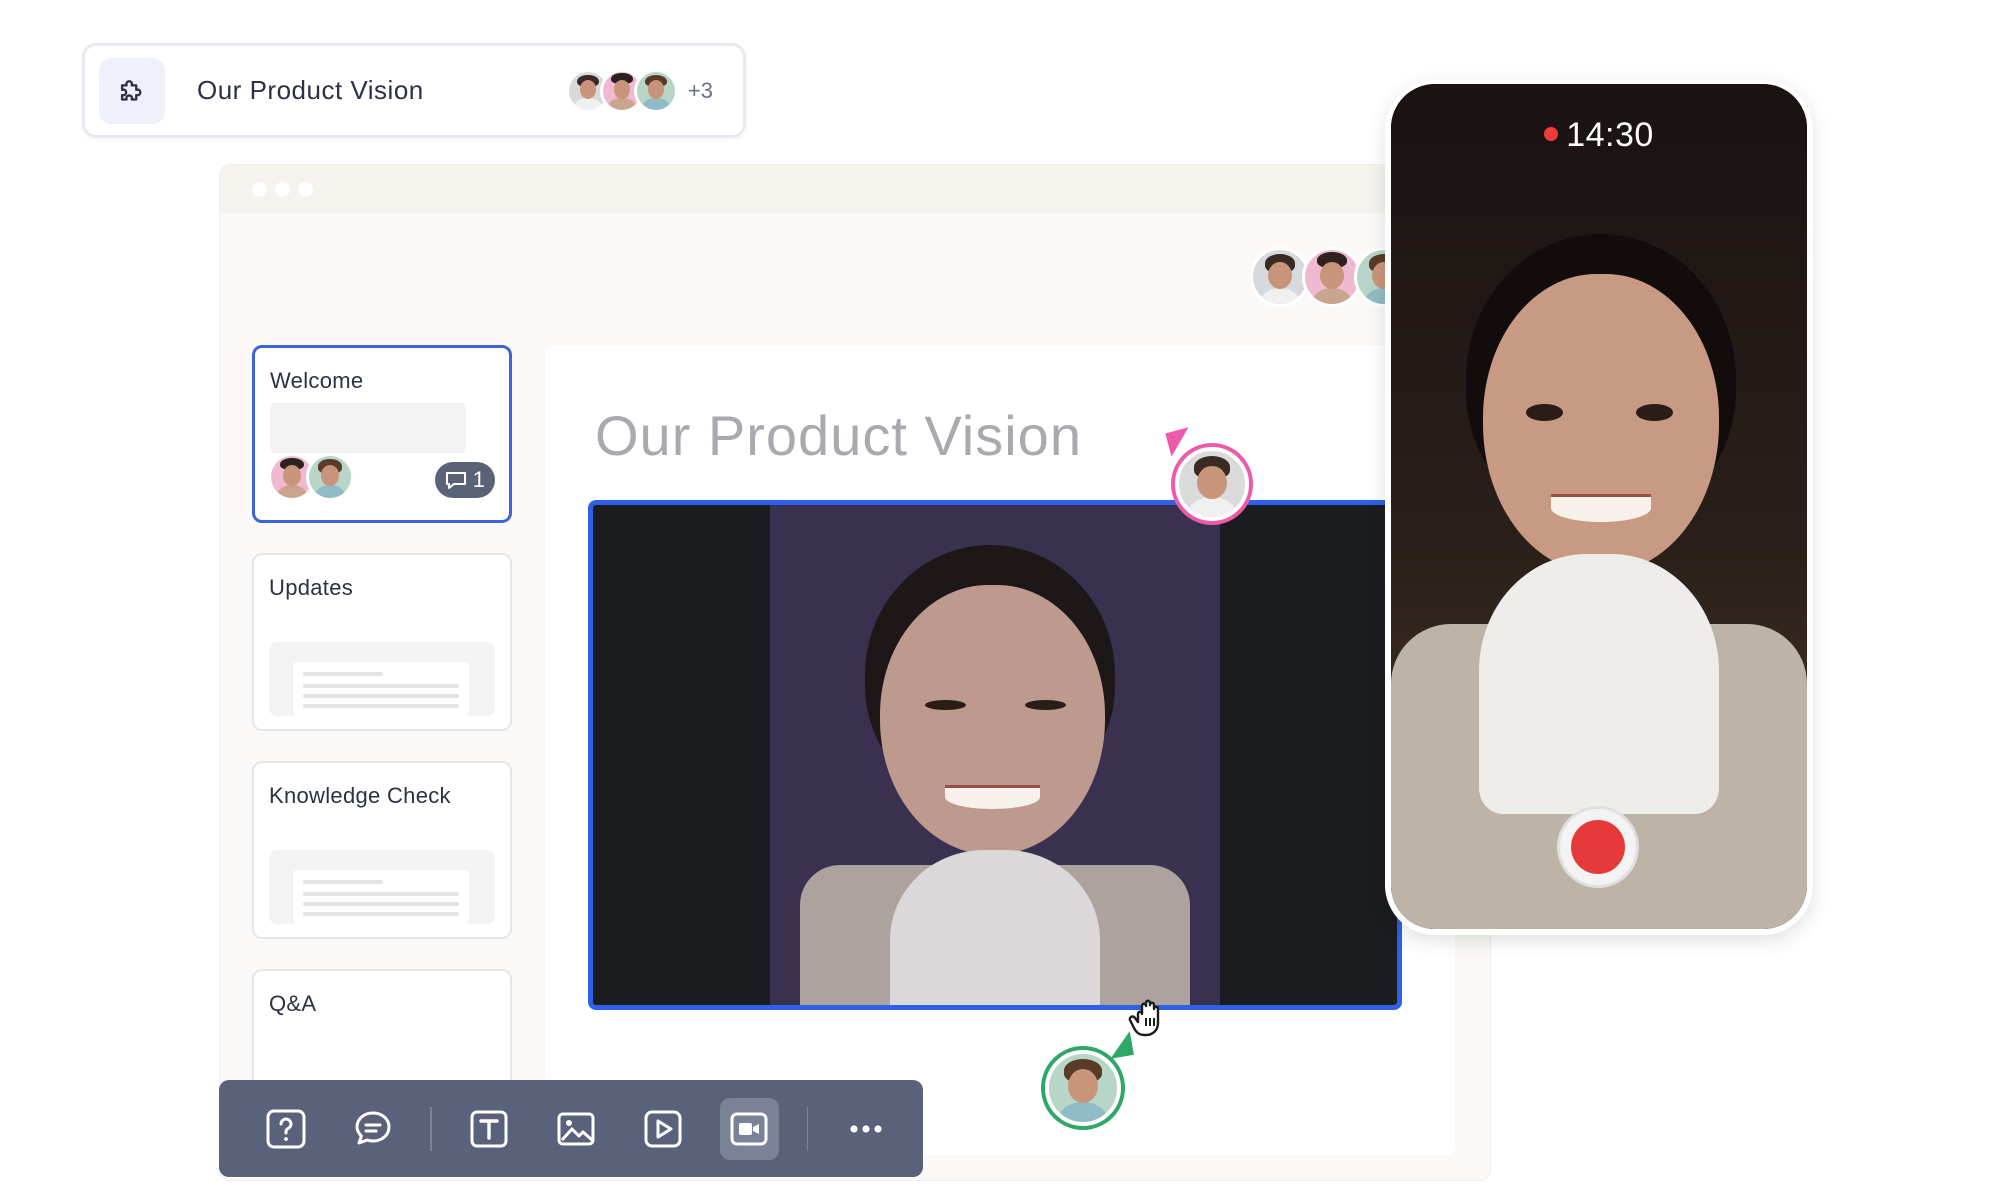  Describe the element at coordinates (478, 479) in the screenshot. I see `comment-count: 1` at that location.